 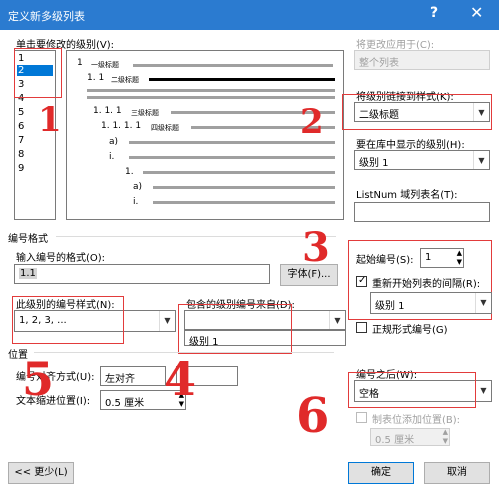 What do you see at coordinates (125, 80) in the screenshot?
I see `preview-text-2: 二级标题` at bounding box center [125, 80].